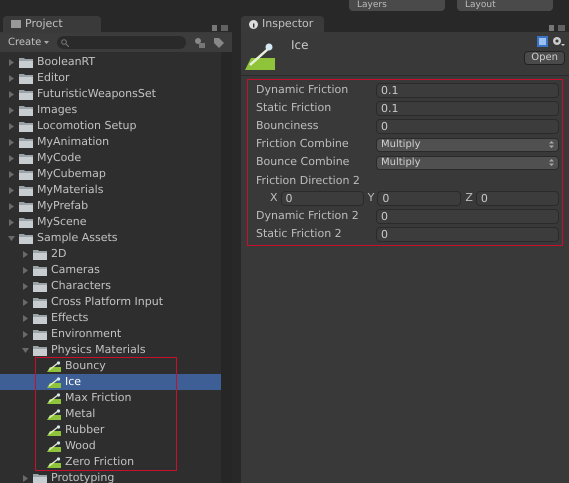 Image resolution: width=569 pixels, height=483 pixels. What do you see at coordinates (110, 270) in the screenshot?
I see `tree-item: Cameras` at bounding box center [110, 270].